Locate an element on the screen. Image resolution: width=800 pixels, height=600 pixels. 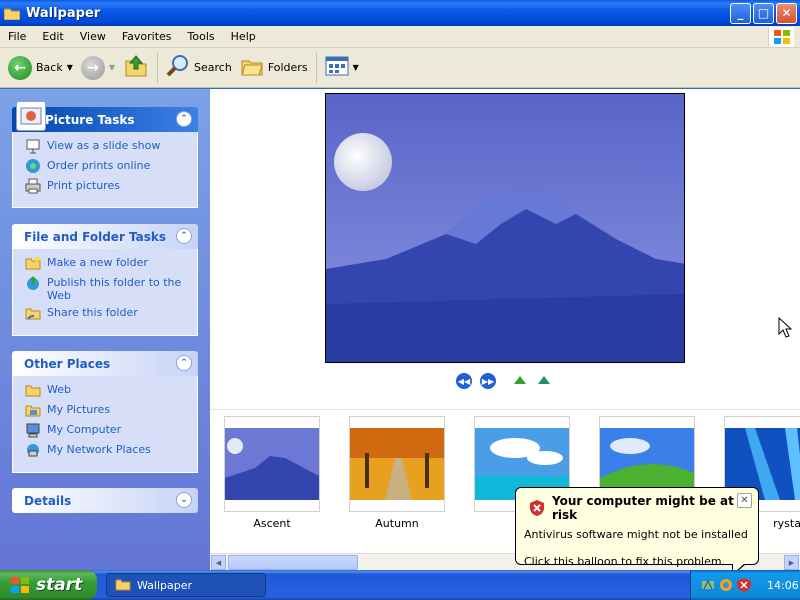
task-make-new-folder: Make a new folder is located at coordinates (111, 265).